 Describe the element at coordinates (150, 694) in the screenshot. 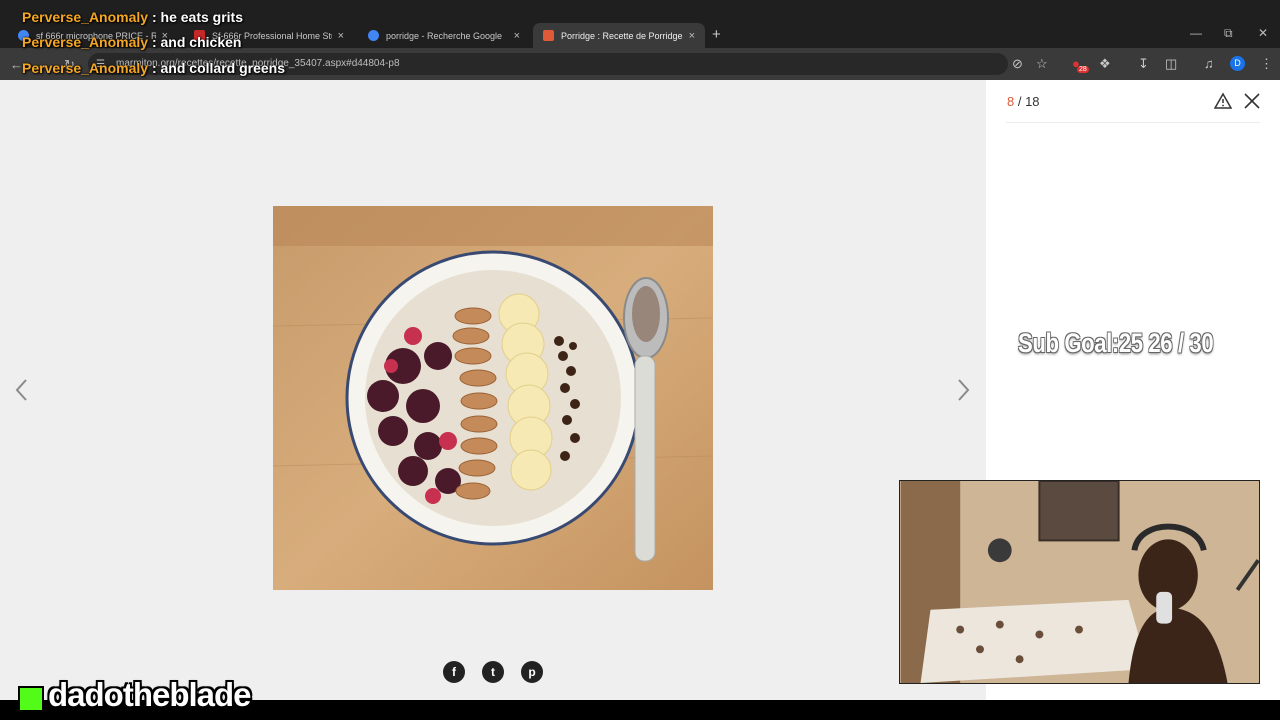

I see `channel-name: dadotheblade` at that location.